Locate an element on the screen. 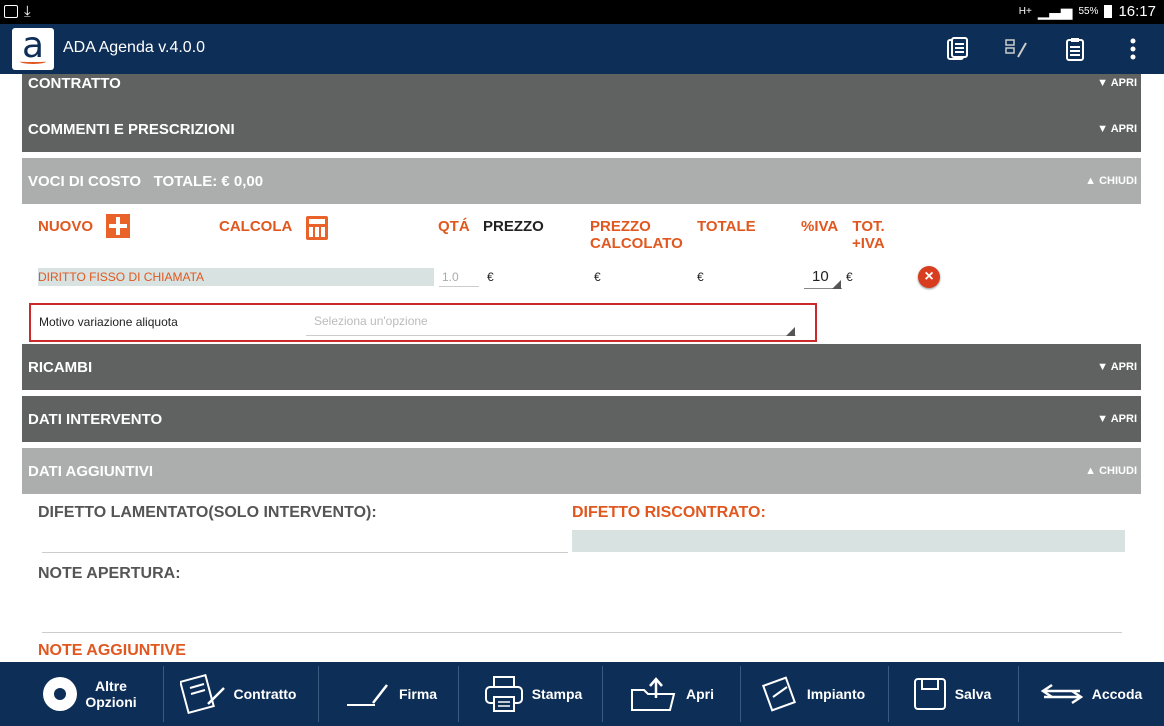 The image size is (1164, 726). clock: 16:17 is located at coordinates (1137, 11).